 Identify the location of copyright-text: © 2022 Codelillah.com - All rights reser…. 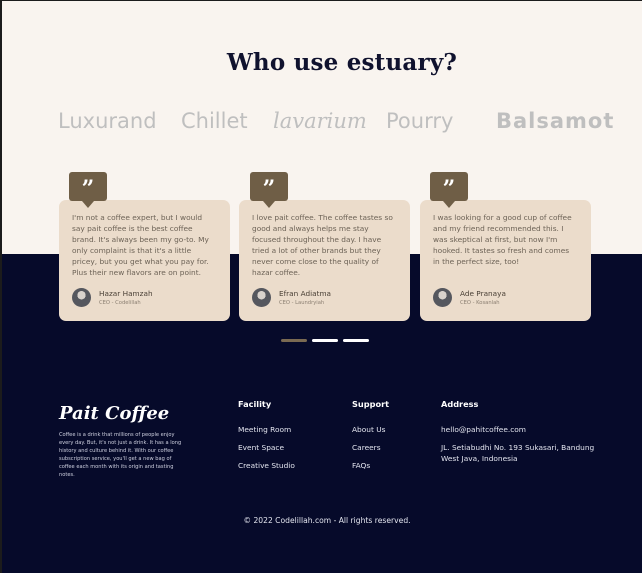
(327, 520).